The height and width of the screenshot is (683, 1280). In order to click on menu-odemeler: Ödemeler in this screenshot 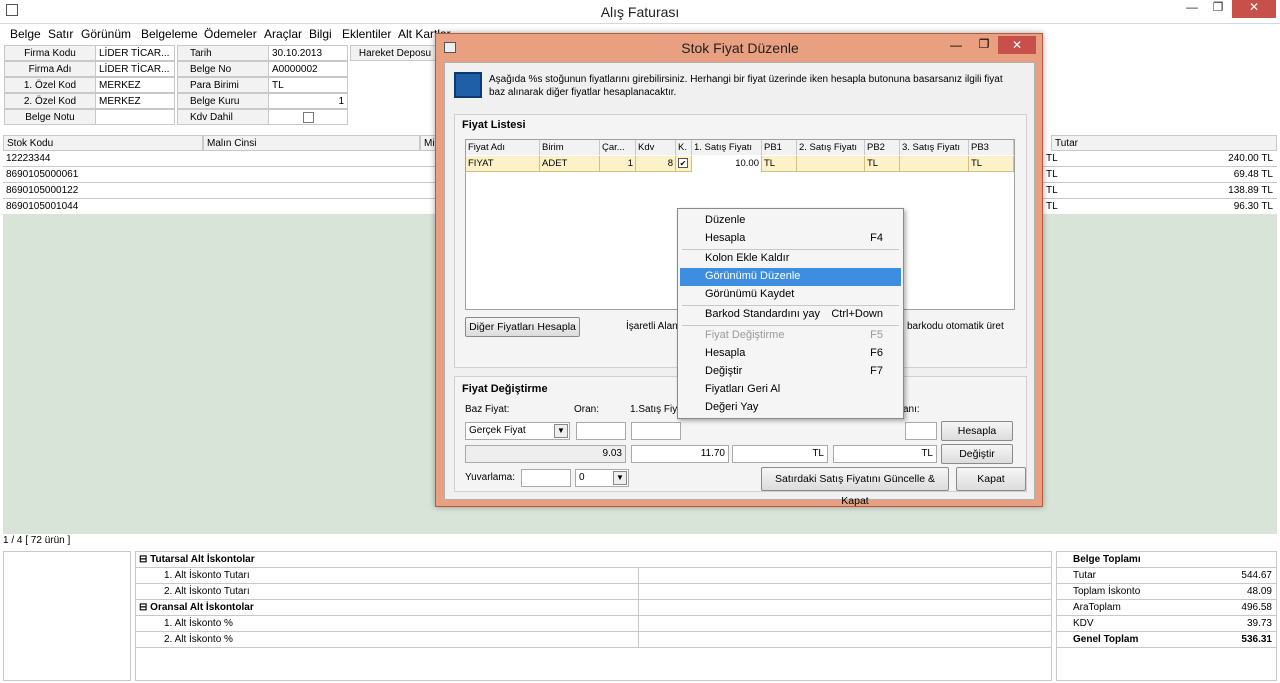, I will do `click(230, 34)`.